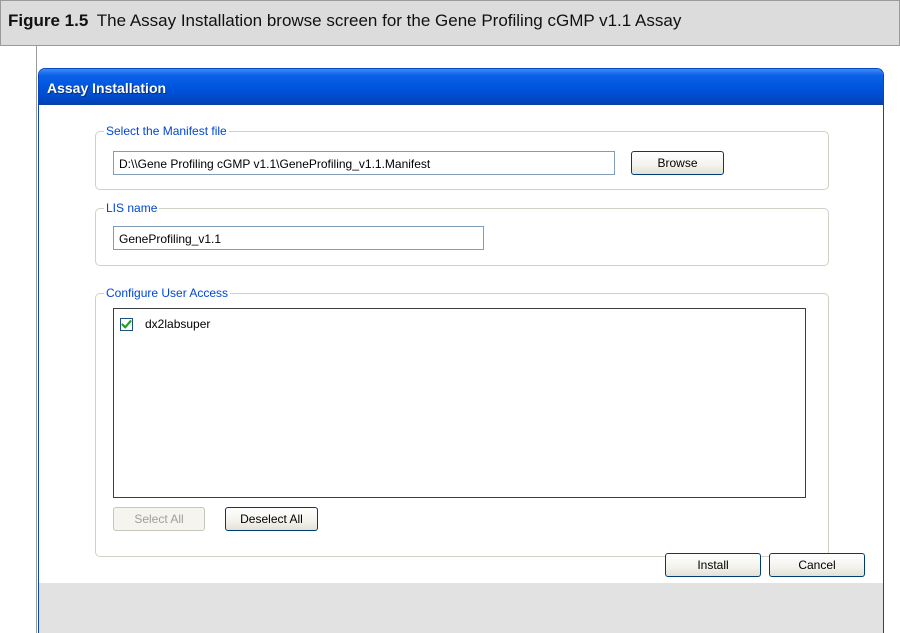 Image resolution: width=900 pixels, height=633 pixels. I want to click on checkmark-icon, so click(126, 323).